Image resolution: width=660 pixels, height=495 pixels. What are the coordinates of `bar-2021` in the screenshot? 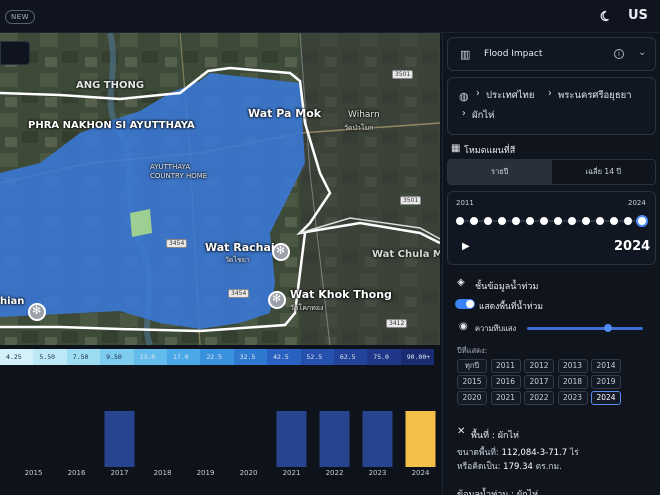 It's located at (291, 439).